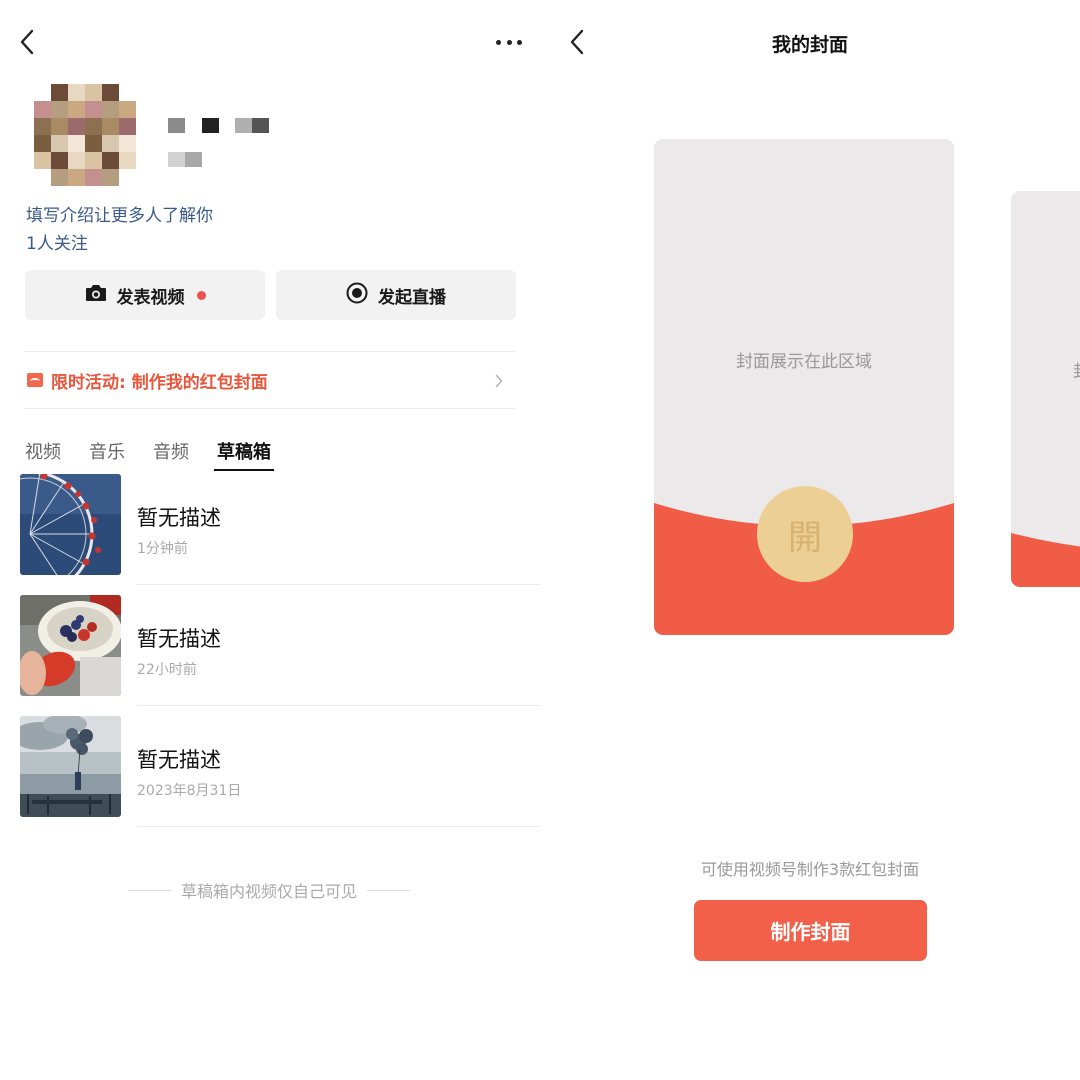  I want to click on ferris-wheel-image, so click(70, 524).